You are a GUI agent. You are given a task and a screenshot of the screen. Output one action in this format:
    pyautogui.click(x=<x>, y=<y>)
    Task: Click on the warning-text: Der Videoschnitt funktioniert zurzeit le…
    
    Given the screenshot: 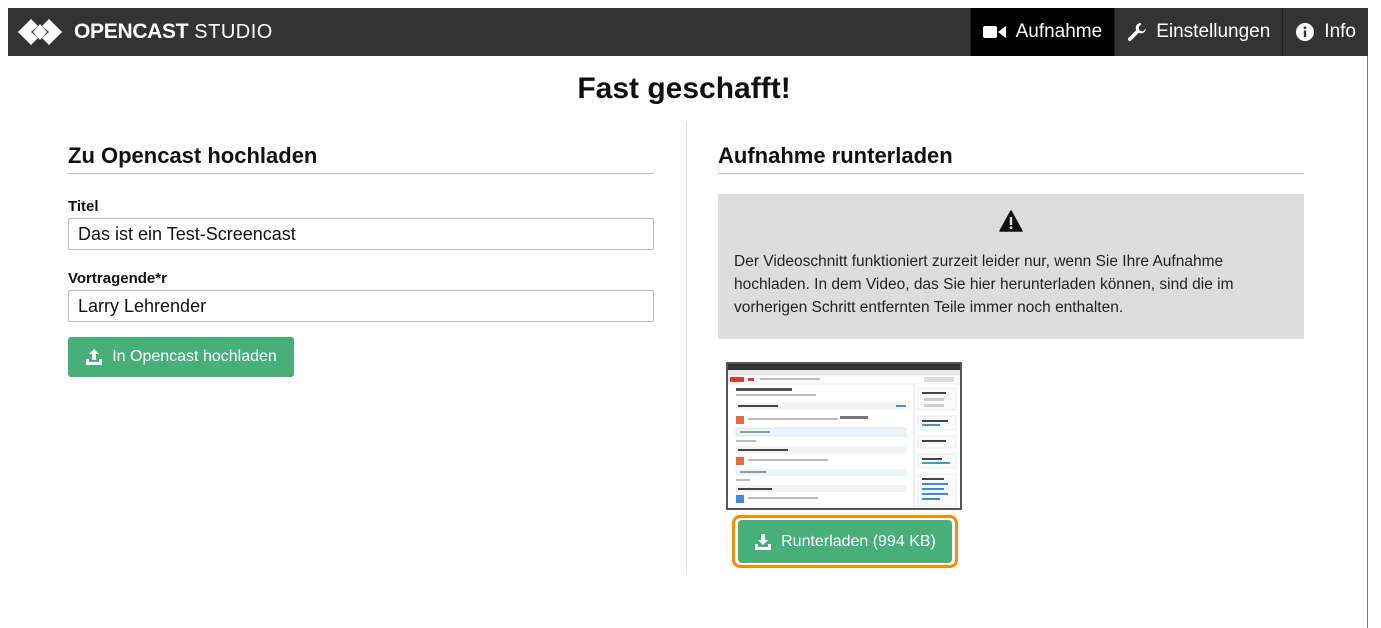 What is the action you would take?
    pyautogui.click(x=984, y=284)
    